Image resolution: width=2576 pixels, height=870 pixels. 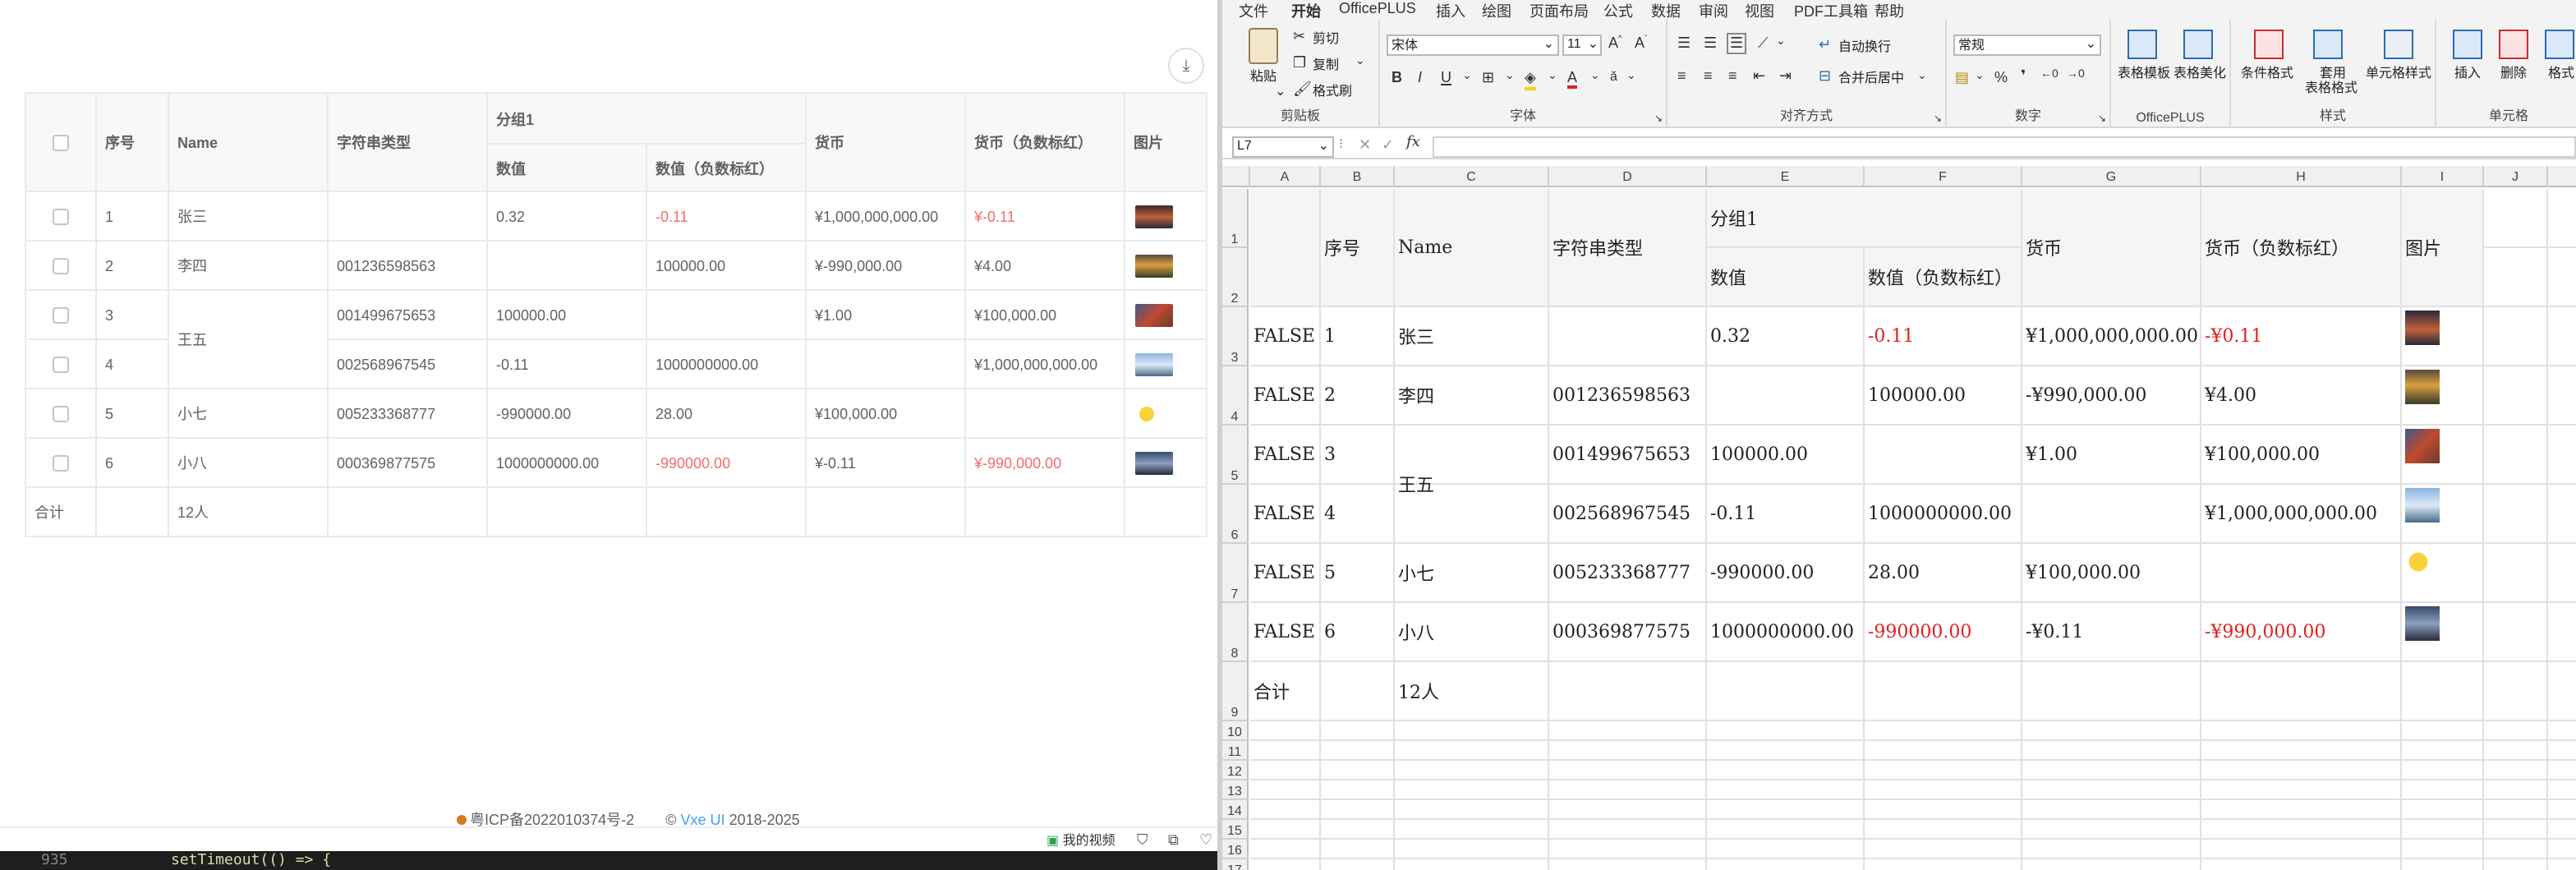 I want to click on column-header-H: H, so click(x=2301, y=176).